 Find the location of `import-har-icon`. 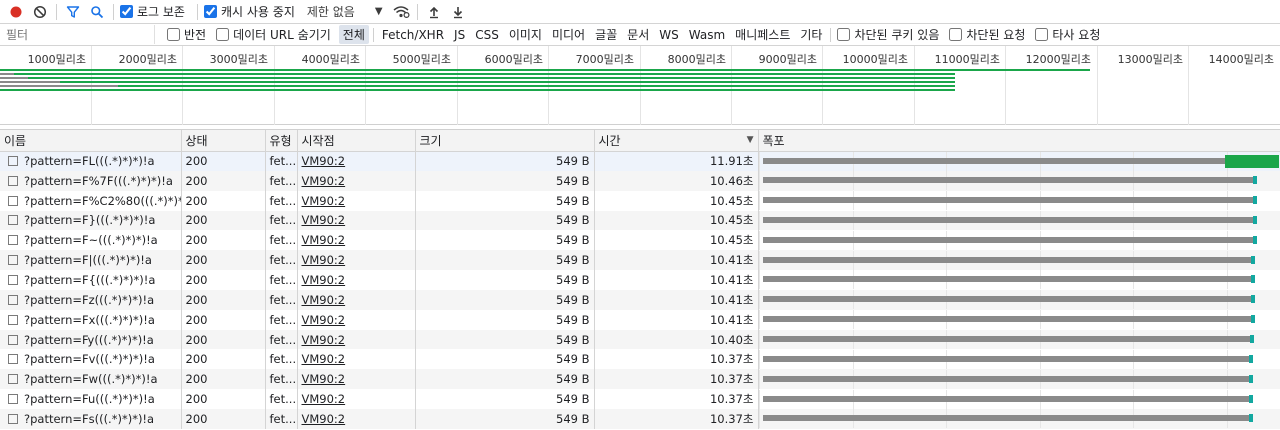

import-har-icon is located at coordinates (434, 12).